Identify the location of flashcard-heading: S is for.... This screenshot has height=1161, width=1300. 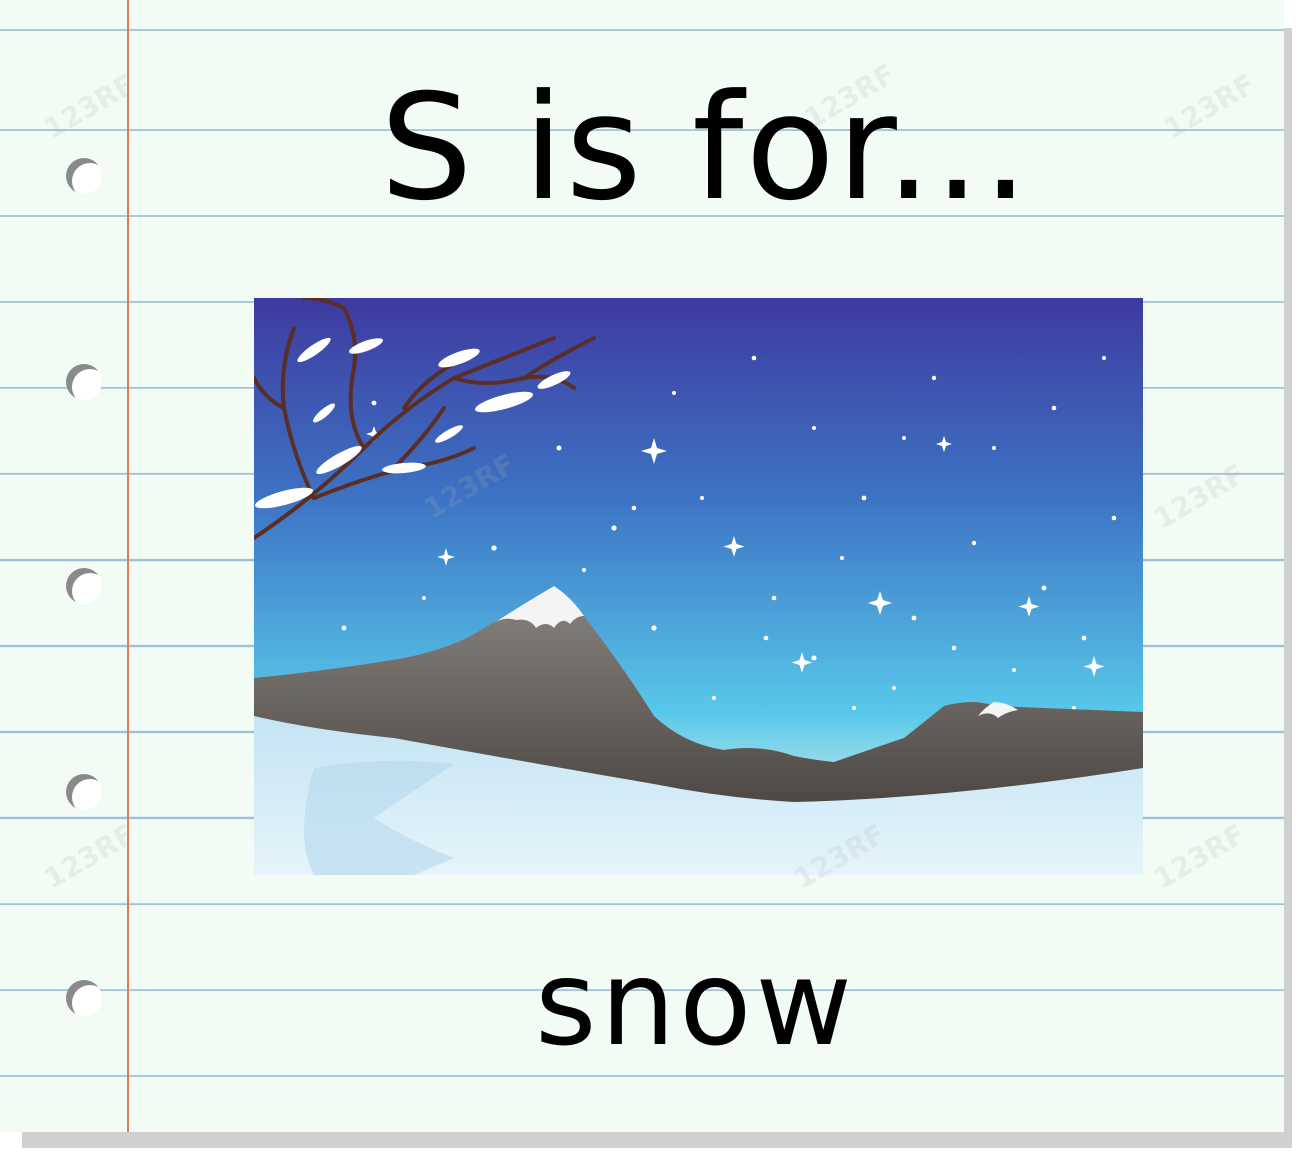
(705, 148).